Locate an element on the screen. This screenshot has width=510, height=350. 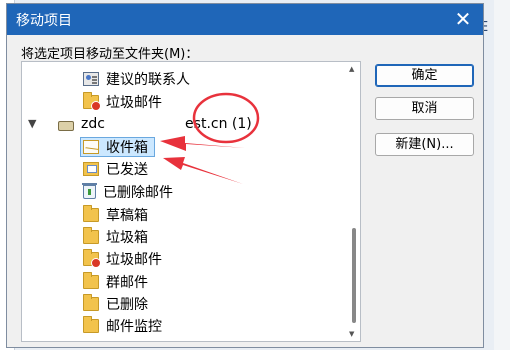
tree-item-label: 已删除 is located at coordinates (127, 305).